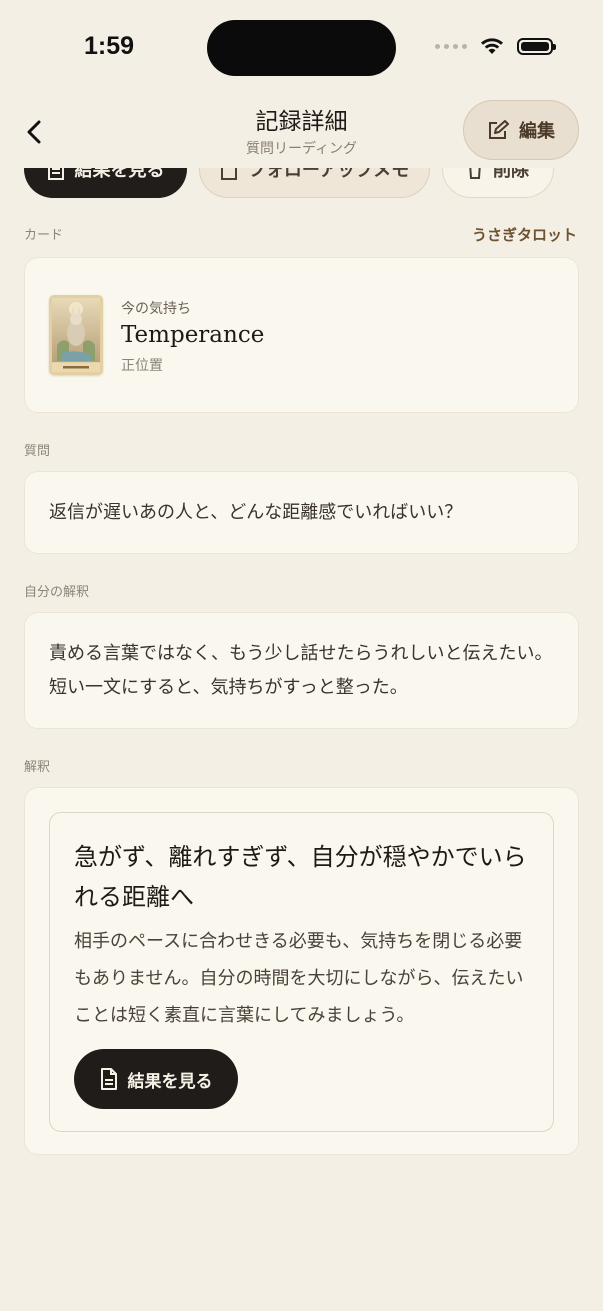  I want to click on battery-icon, so click(536, 46).